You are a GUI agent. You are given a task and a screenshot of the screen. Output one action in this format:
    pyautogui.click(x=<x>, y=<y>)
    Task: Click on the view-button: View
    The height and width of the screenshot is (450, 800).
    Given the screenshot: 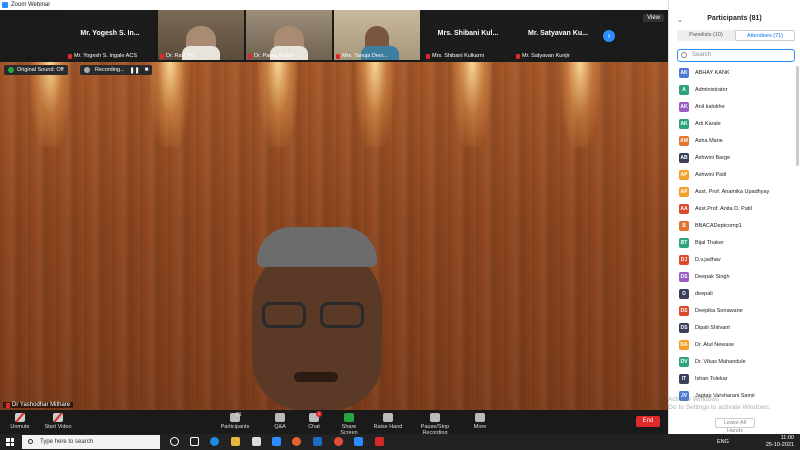 What is the action you would take?
    pyautogui.click(x=653, y=18)
    